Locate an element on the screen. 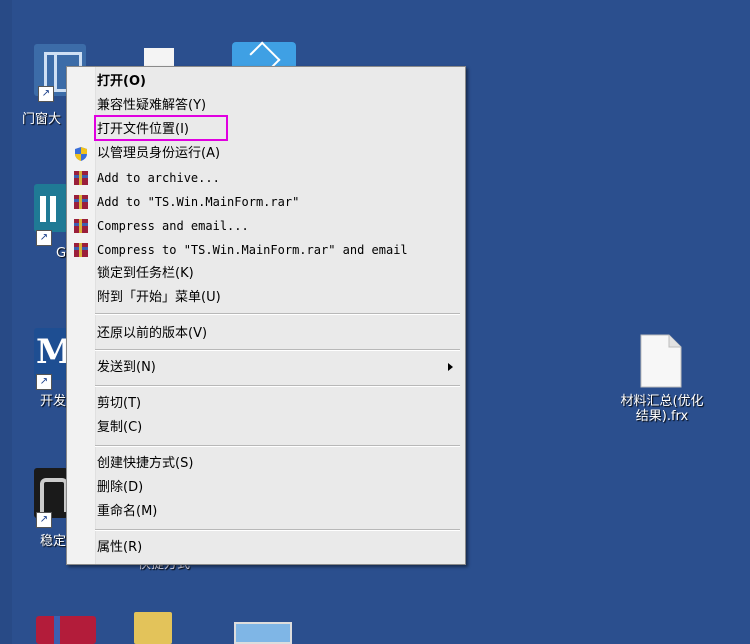 The image size is (750, 644). menu-item-label: 兼容性疑难解答(Y) is located at coordinates (152, 105).